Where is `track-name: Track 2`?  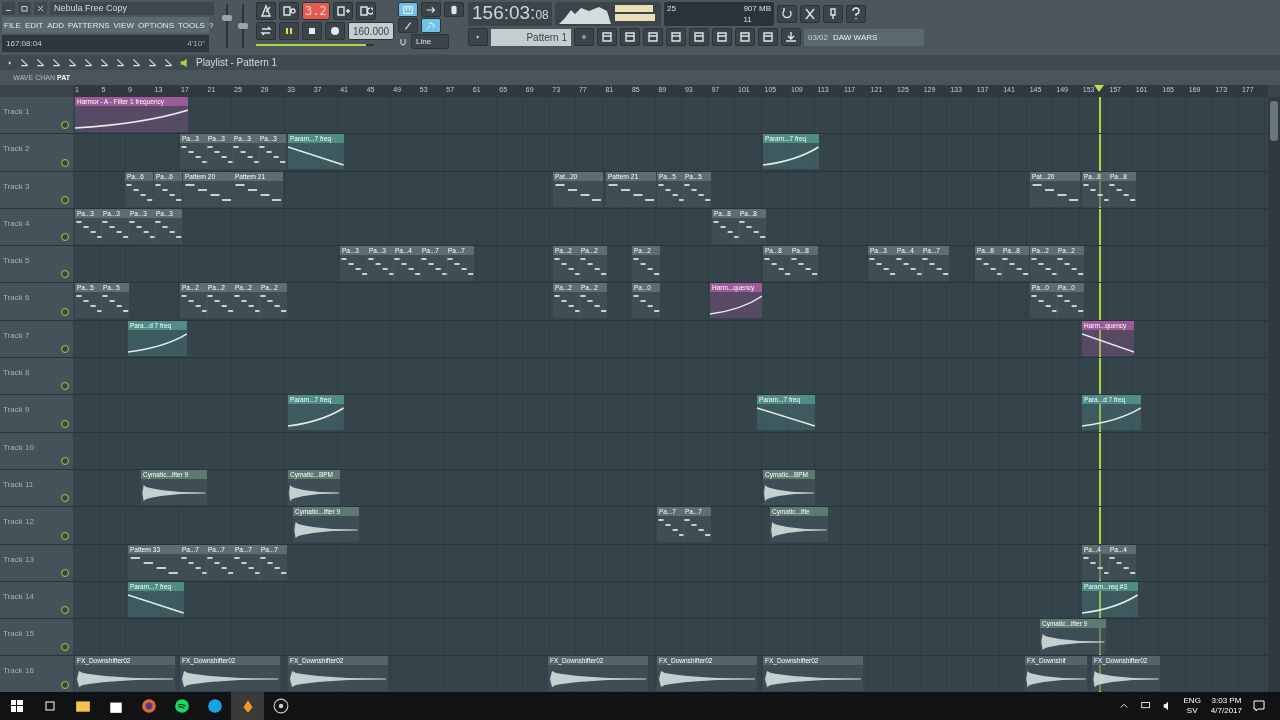 track-name: Track 2 is located at coordinates (16, 149).